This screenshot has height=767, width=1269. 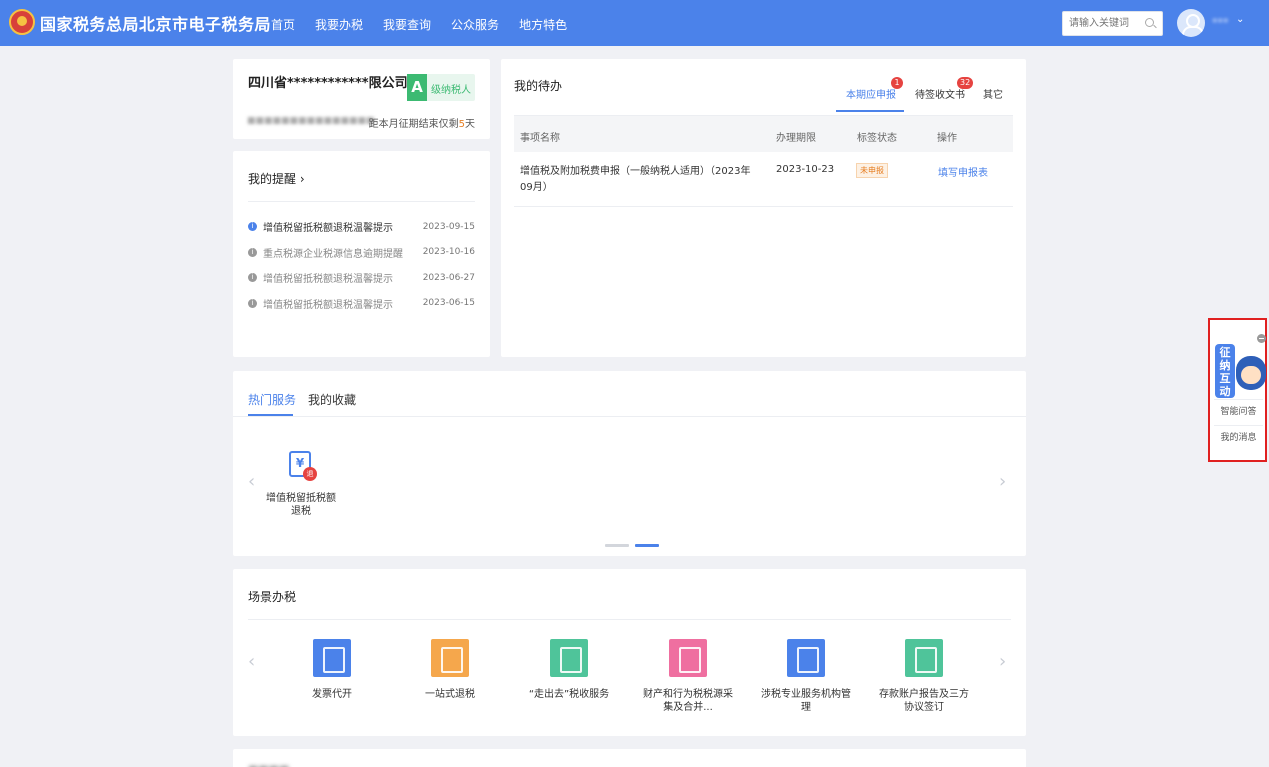 I want to click on todo-title: 我的待办, so click(x=538, y=86).